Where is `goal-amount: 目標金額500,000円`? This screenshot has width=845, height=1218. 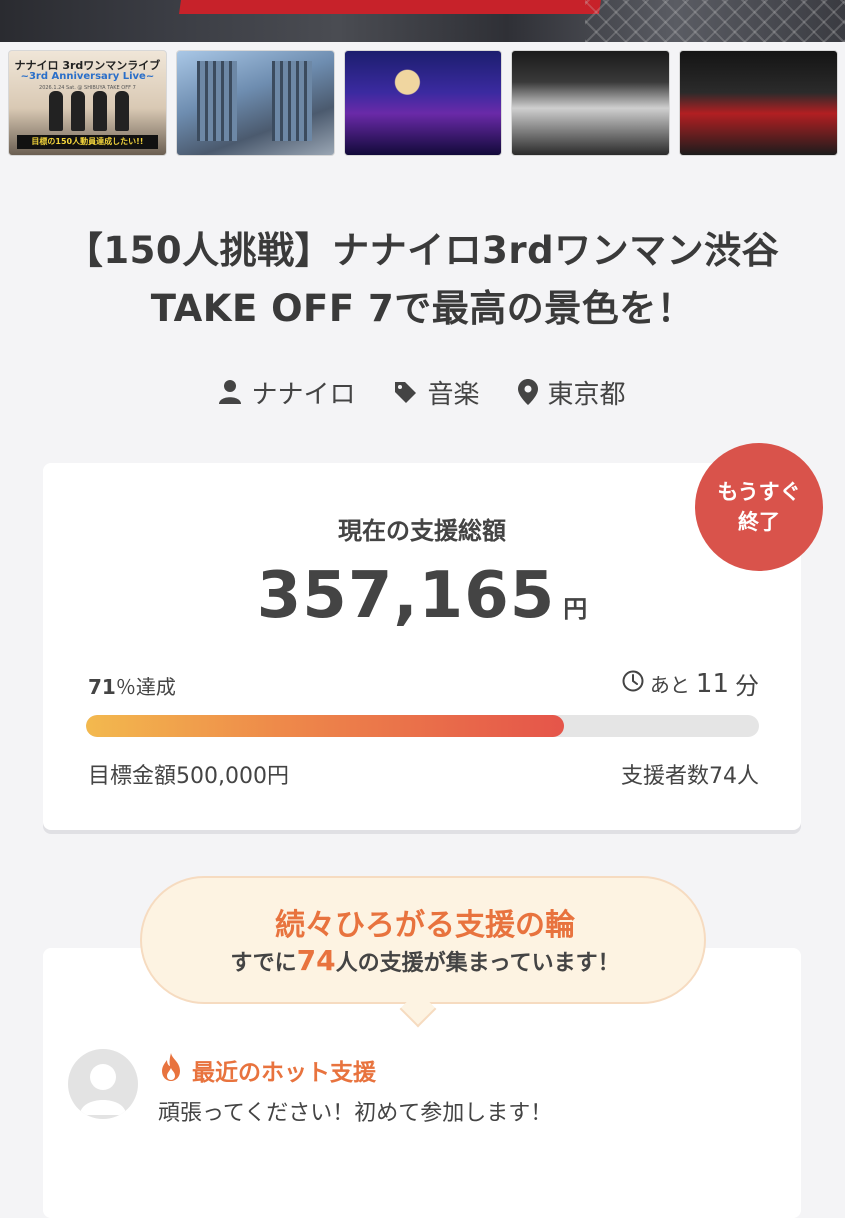 goal-amount: 目標金額500,000円 is located at coordinates (188, 776).